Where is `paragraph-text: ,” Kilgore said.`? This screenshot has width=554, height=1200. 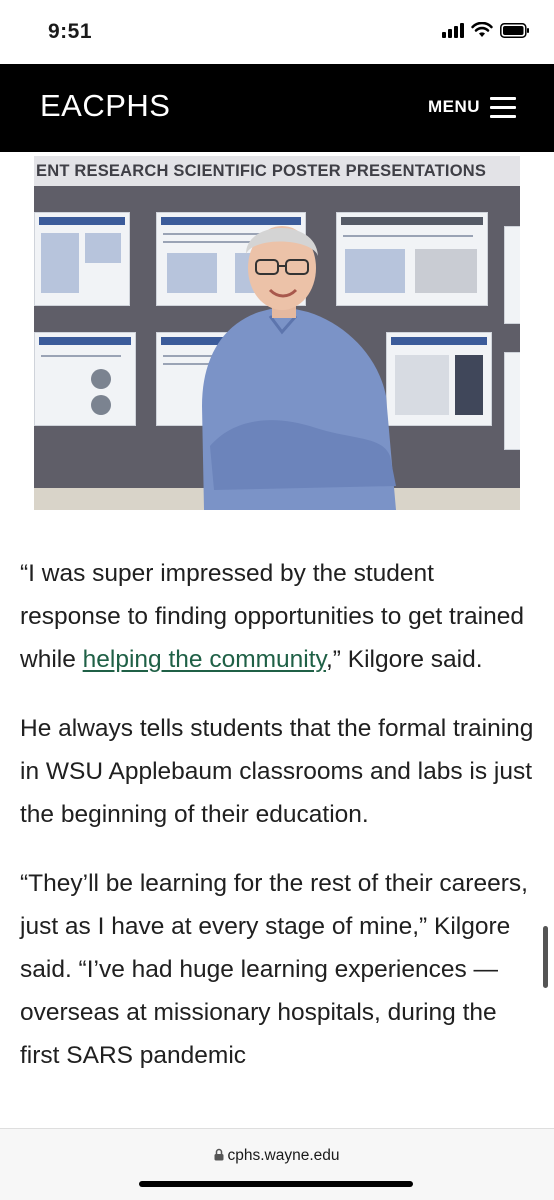
paragraph-text: ,” Kilgore said. is located at coordinates (404, 659).